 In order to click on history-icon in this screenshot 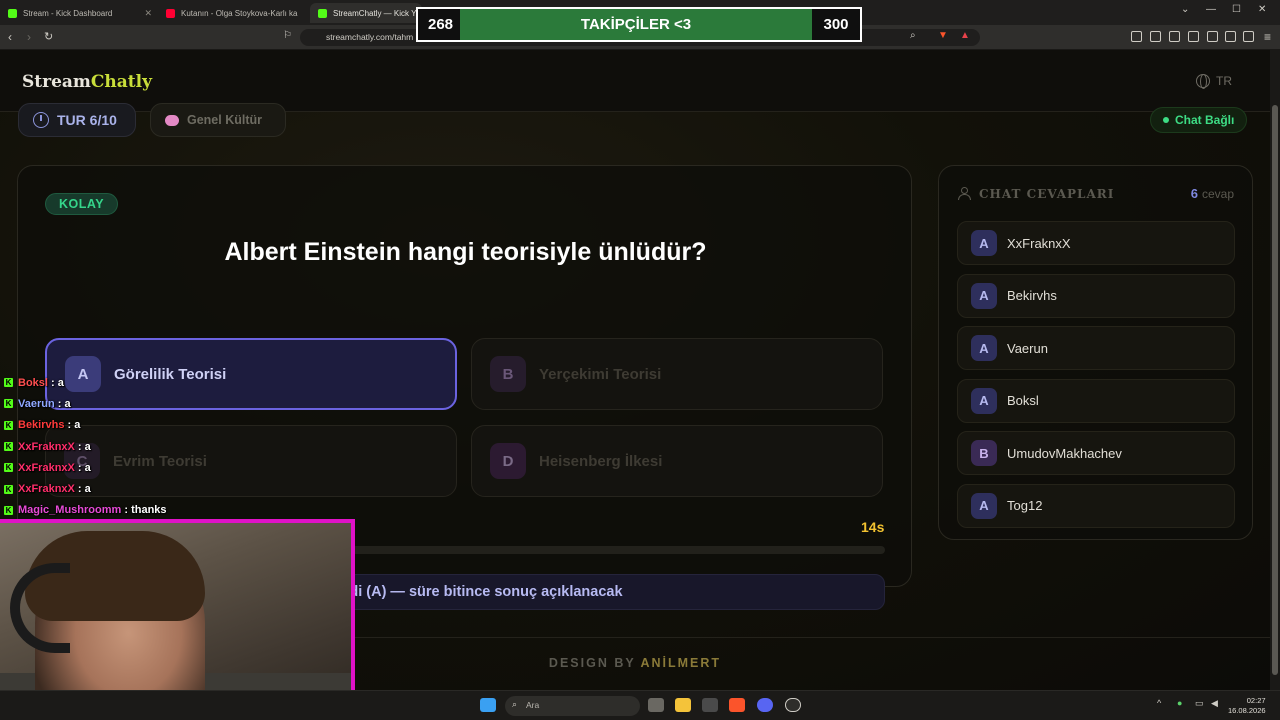, I will do `click(1174, 36)`.